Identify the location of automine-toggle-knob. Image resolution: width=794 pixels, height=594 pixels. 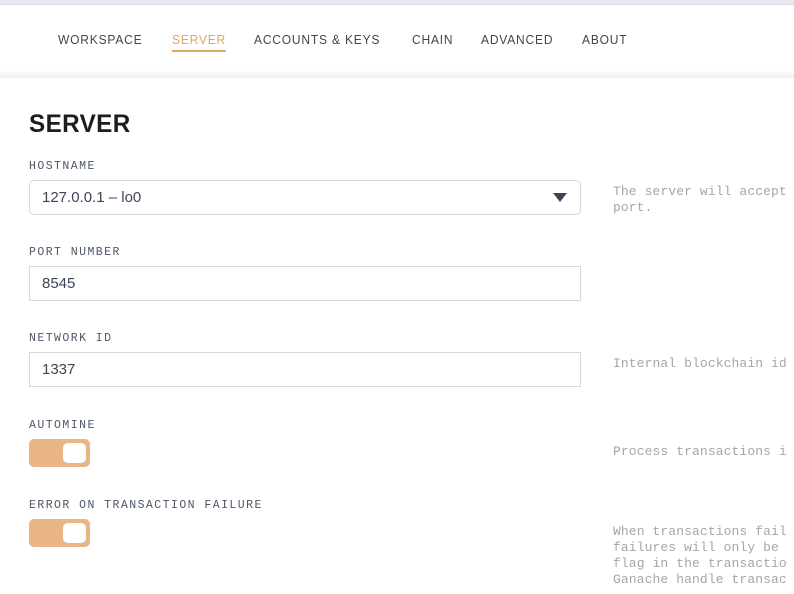
(74, 453).